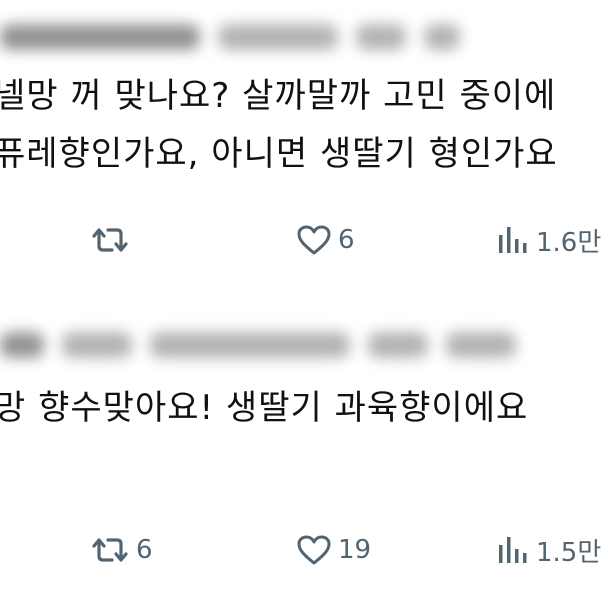 The image size is (608, 608). Describe the element at coordinates (264, 408) in the screenshot. I see `tweet-2-text-line-1: 망 향수맞아요! 생딸기 과육향이에요` at that location.